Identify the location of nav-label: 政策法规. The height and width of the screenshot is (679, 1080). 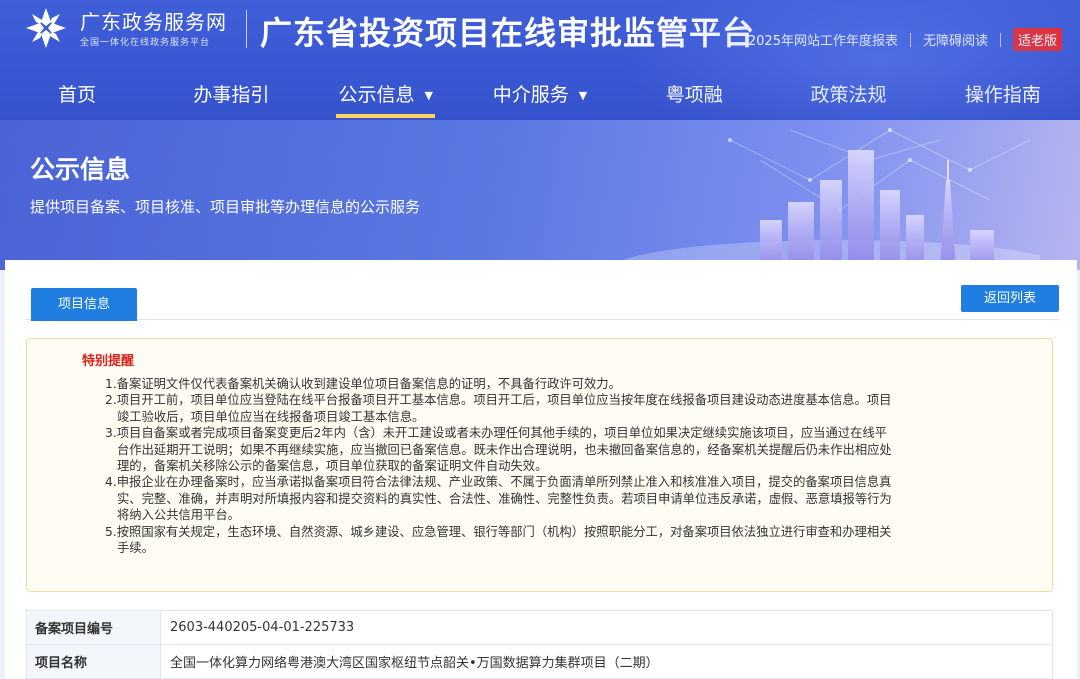
(848, 95).